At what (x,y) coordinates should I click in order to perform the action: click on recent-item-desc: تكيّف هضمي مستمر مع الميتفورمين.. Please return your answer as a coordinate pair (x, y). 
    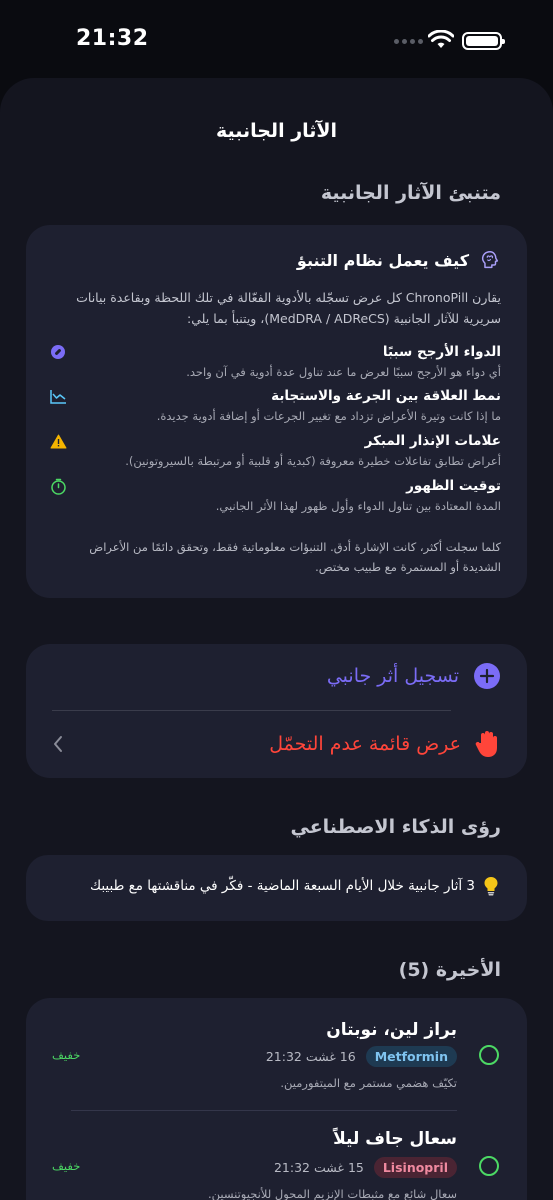
    Looking at the image, I should click on (368, 1083).